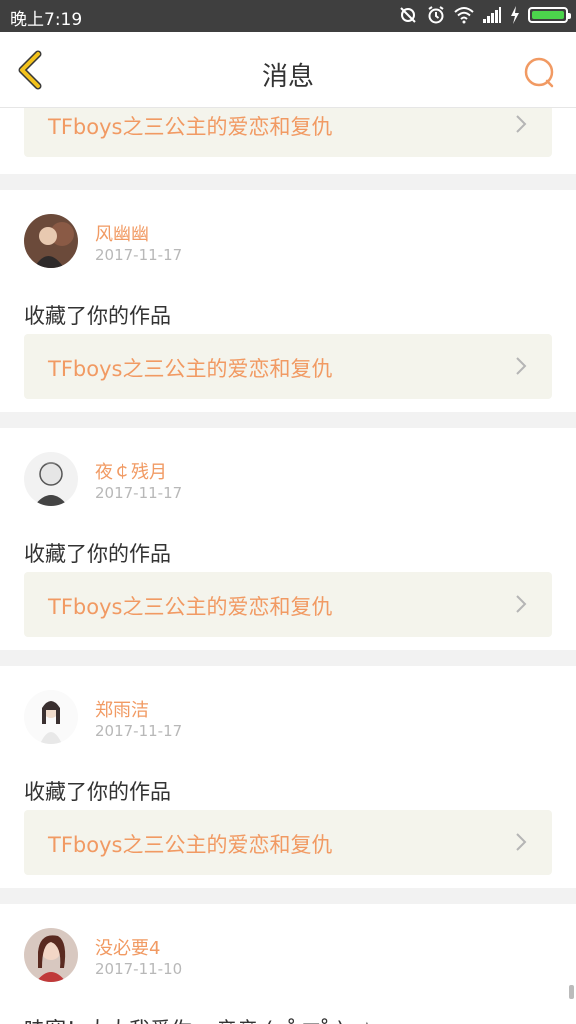 The width and height of the screenshot is (576, 1024). What do you see at coordinates (288, 483) in the screenshot?
I see `message-user: 夜￠残月 2017-11-17` at bounding box center [288, 483].